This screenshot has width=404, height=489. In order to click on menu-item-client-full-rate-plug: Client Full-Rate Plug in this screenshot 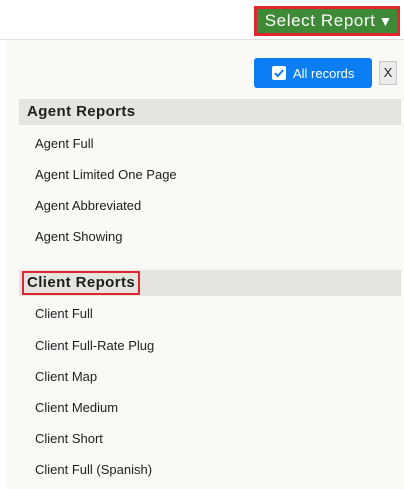, I will do `click(94, 346)`.